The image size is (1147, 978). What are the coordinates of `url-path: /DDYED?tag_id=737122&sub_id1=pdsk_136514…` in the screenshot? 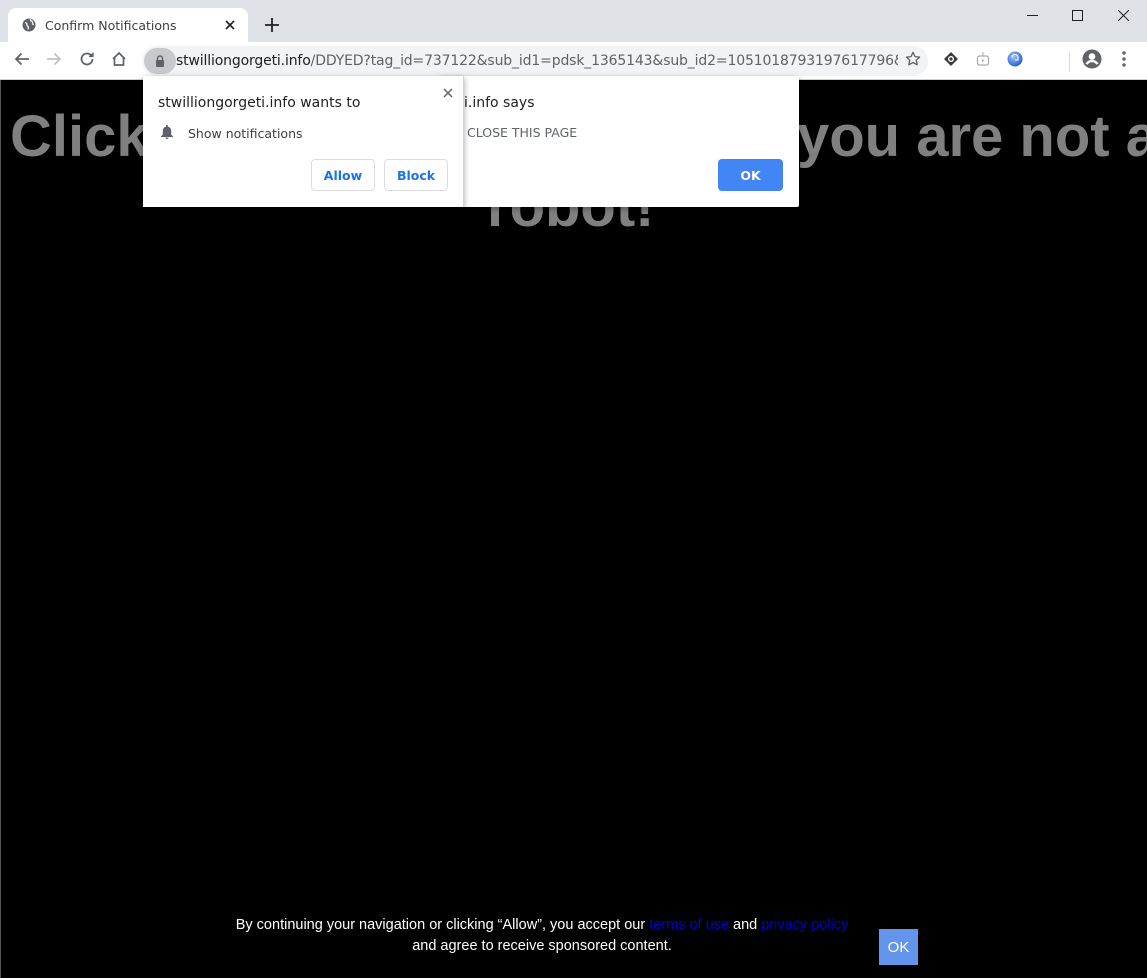 It's located at (604, 61).